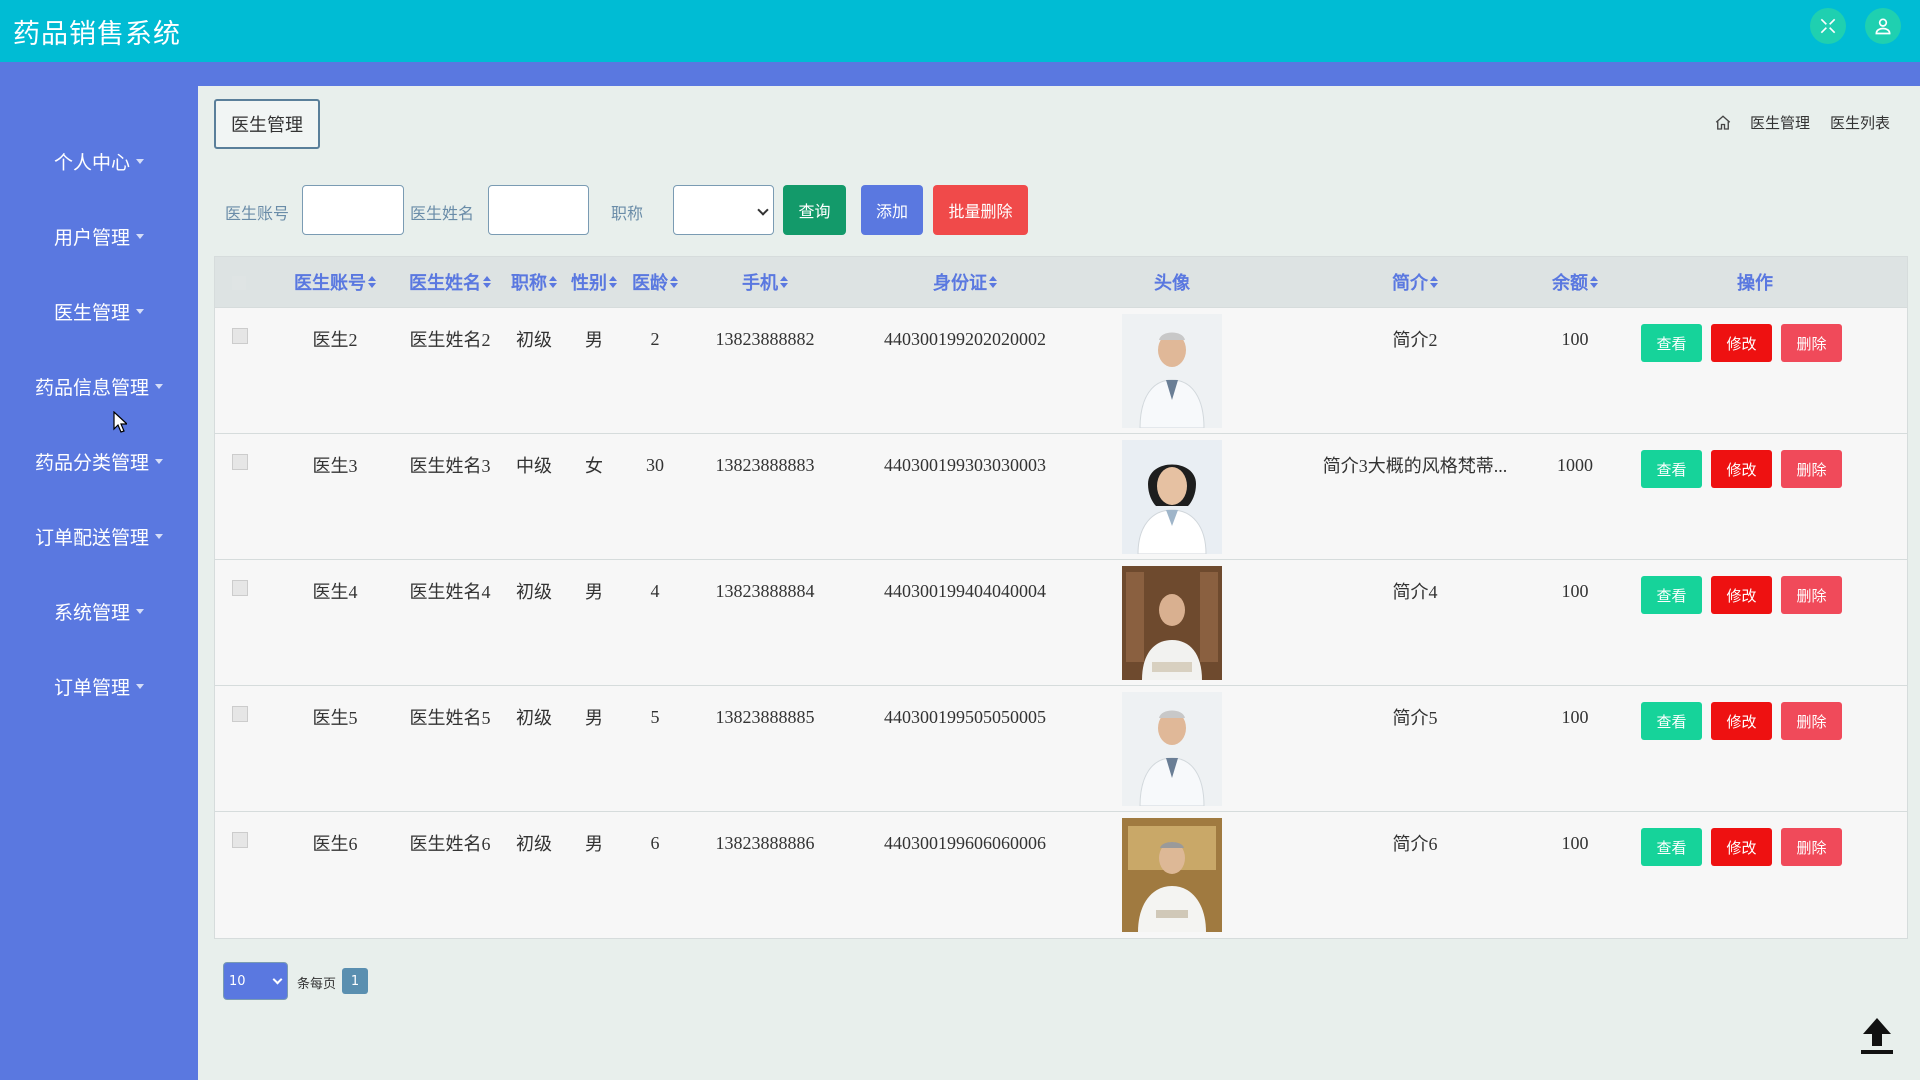 The image size is (1920, 1080). What do you see at coordinates (765, 842) in the screenshot?
I see `cell-phone: 13823888886` at bounding box center [765, 842].